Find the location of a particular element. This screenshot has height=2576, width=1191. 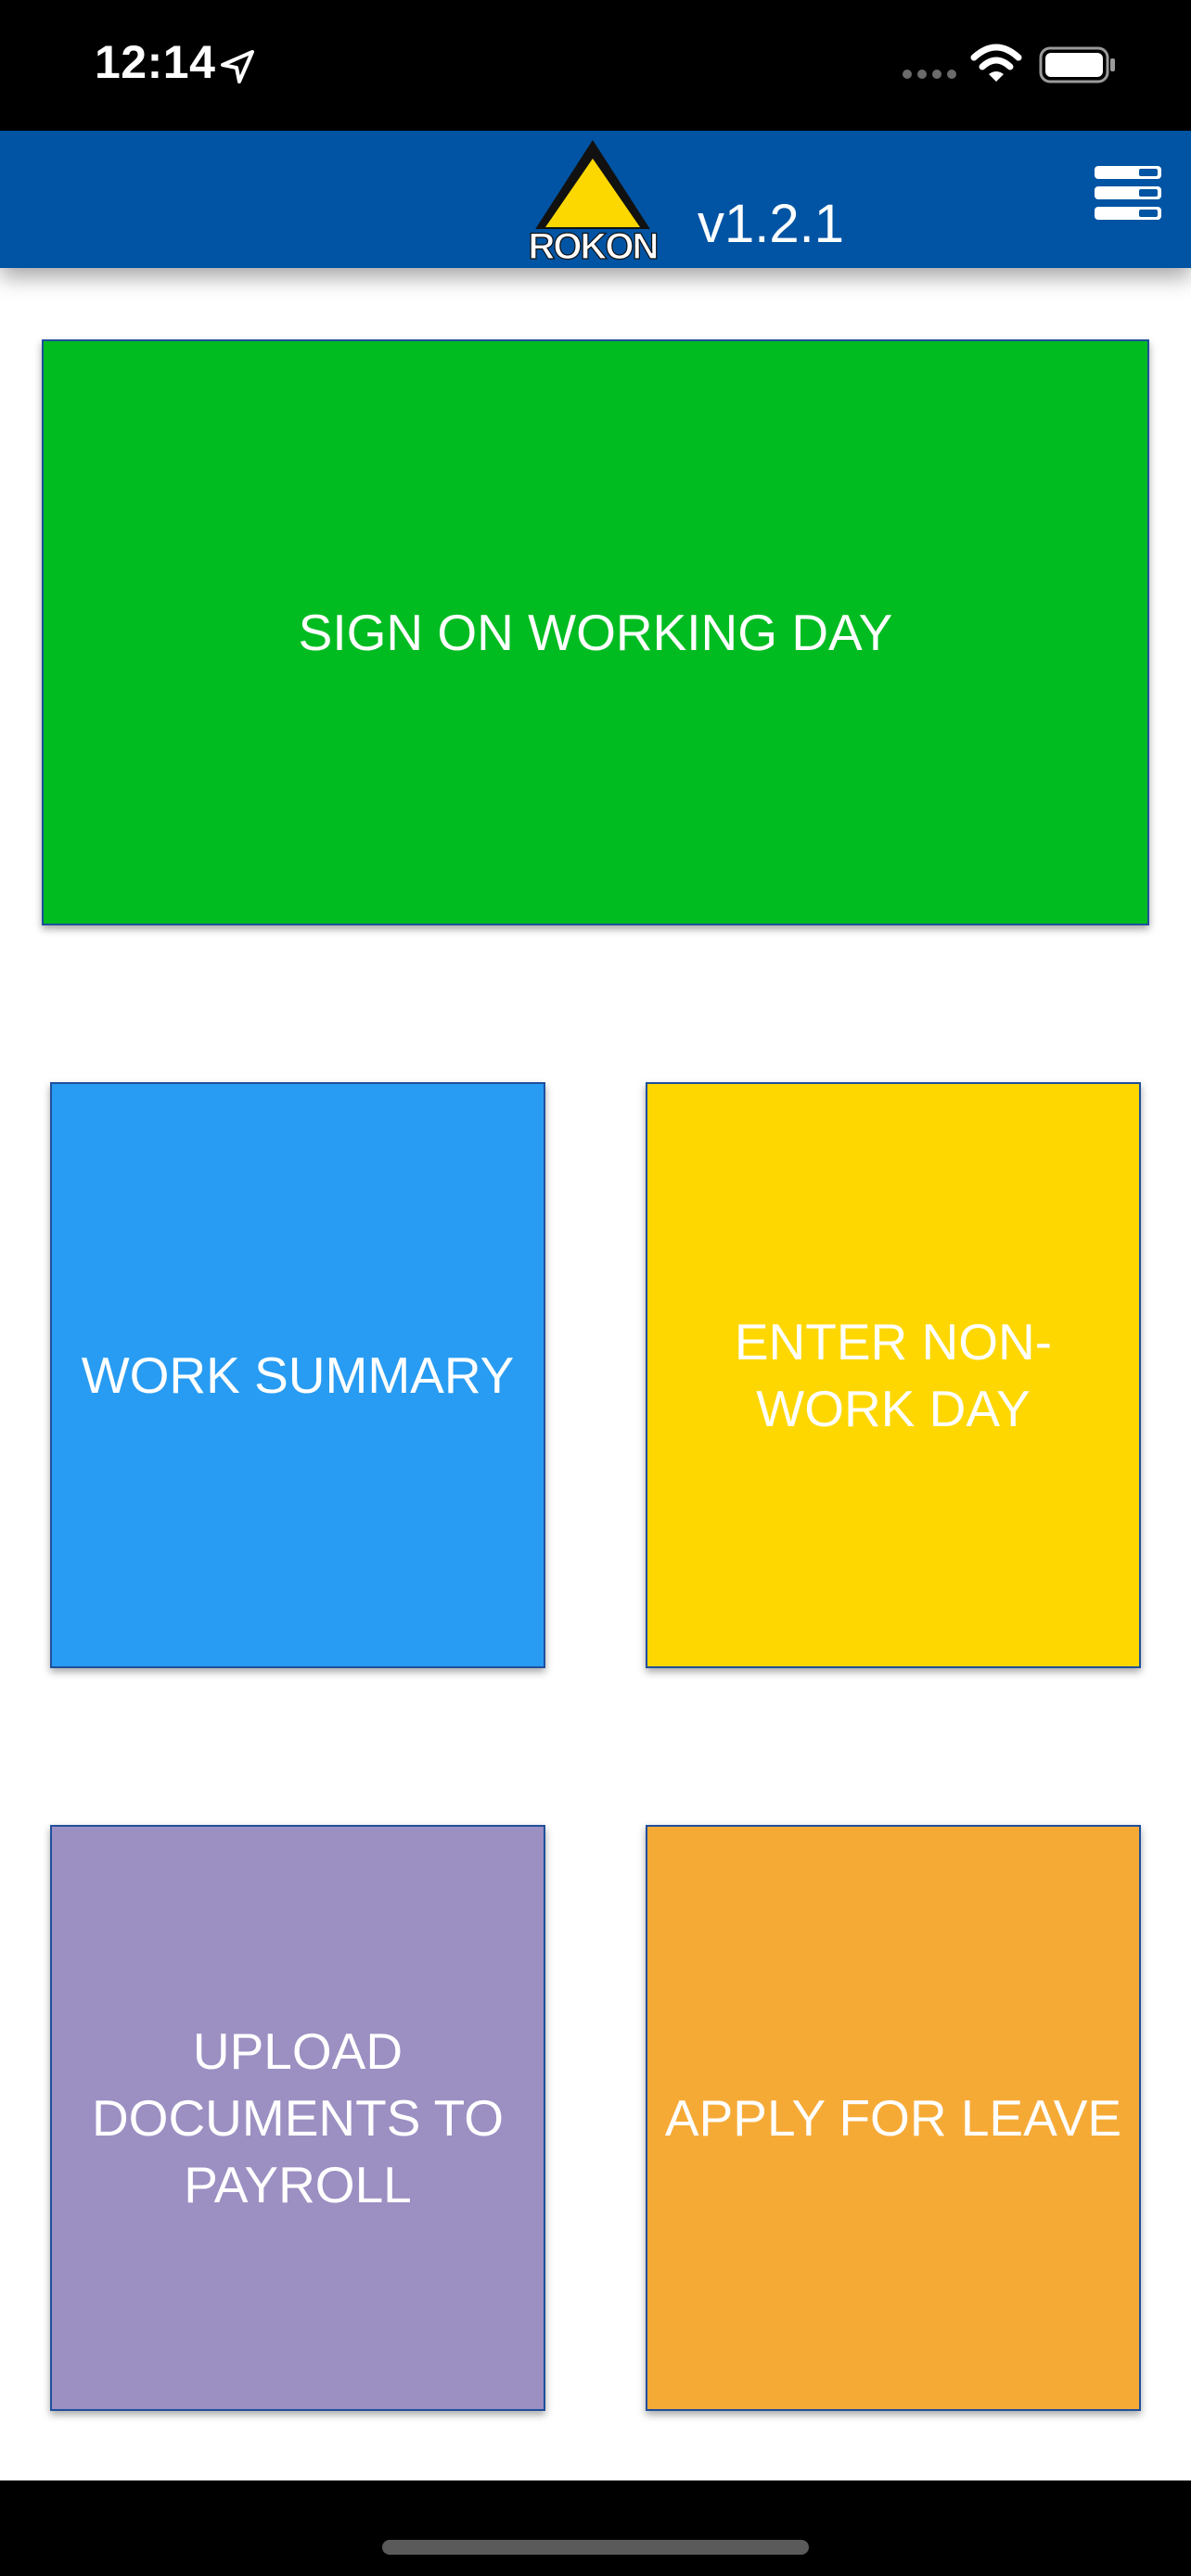

battery-icon is located at coordinates (1077, 64).